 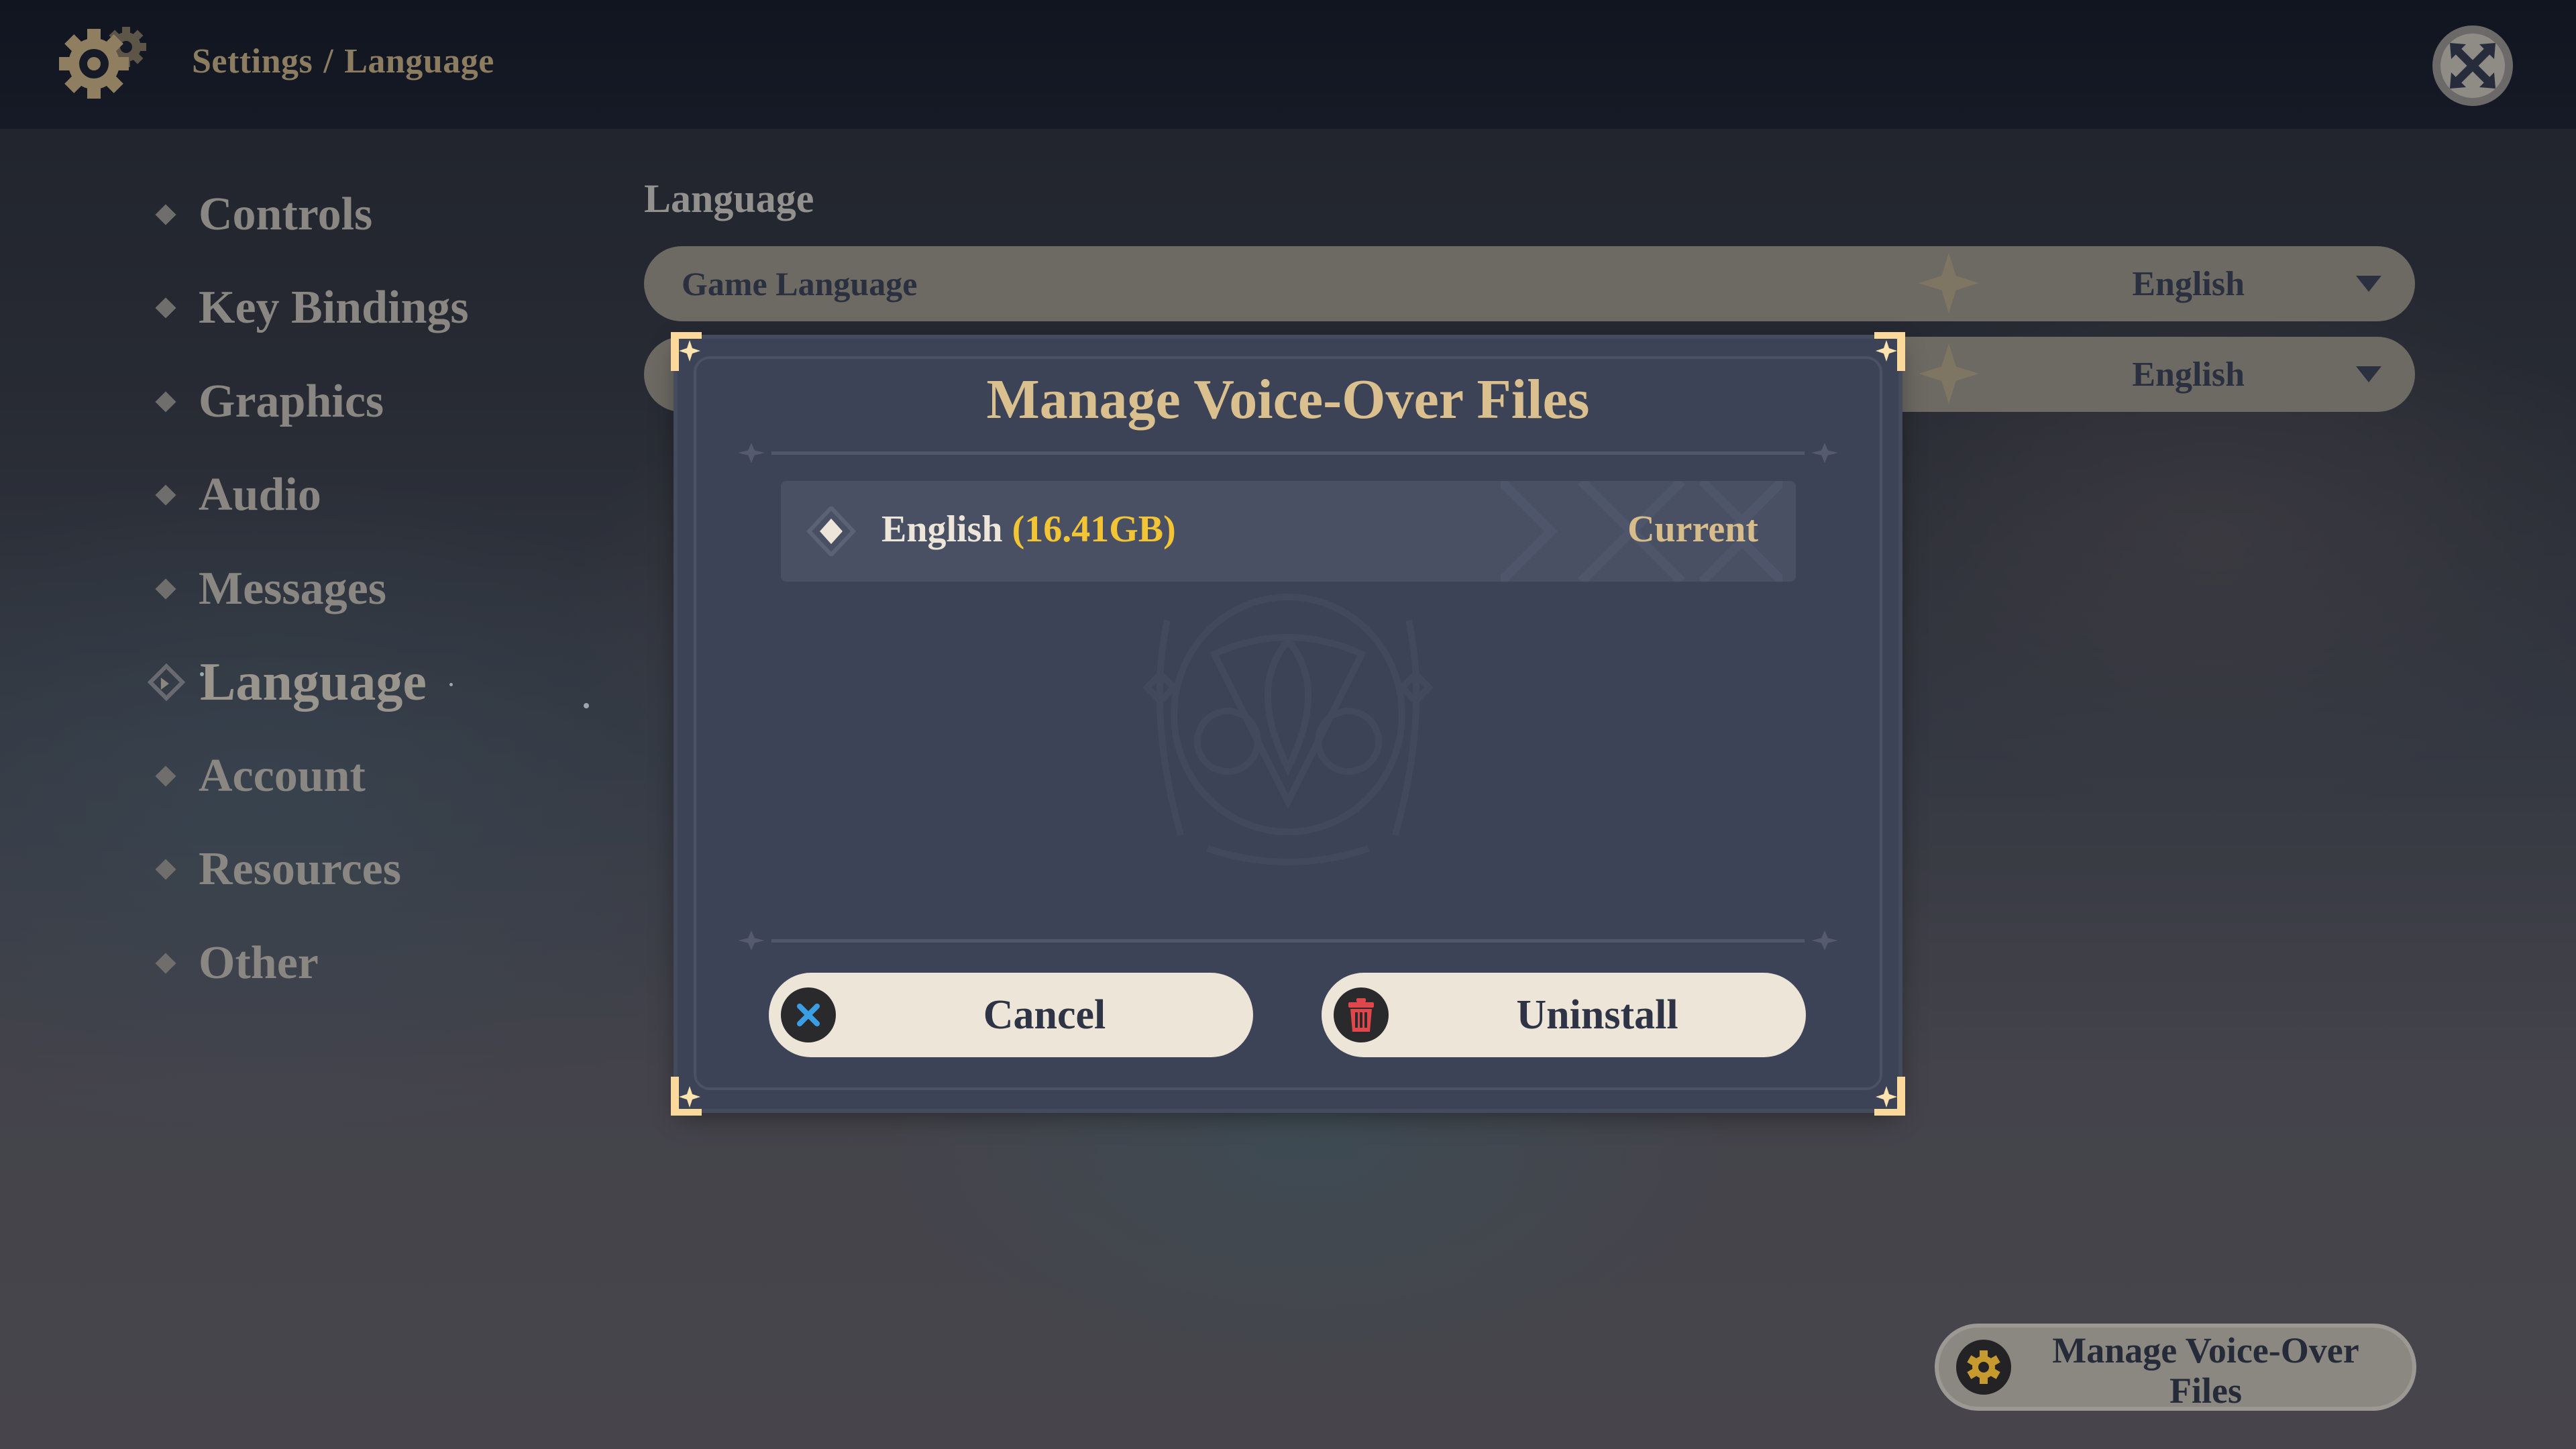 What do you see at coordinates (389, 215) in the screenshot?
I see `sidebar-item-controls: Controls` at bounding box center [389, 215].